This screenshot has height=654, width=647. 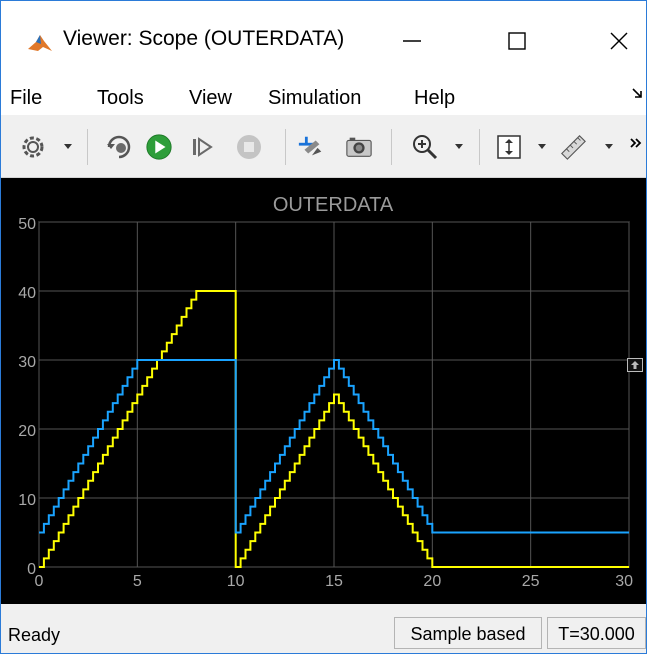 What do you see at coordinates (432, 581) in the screenshot?
I see `x-tick-label: 20` at bounding box center [432, 581].